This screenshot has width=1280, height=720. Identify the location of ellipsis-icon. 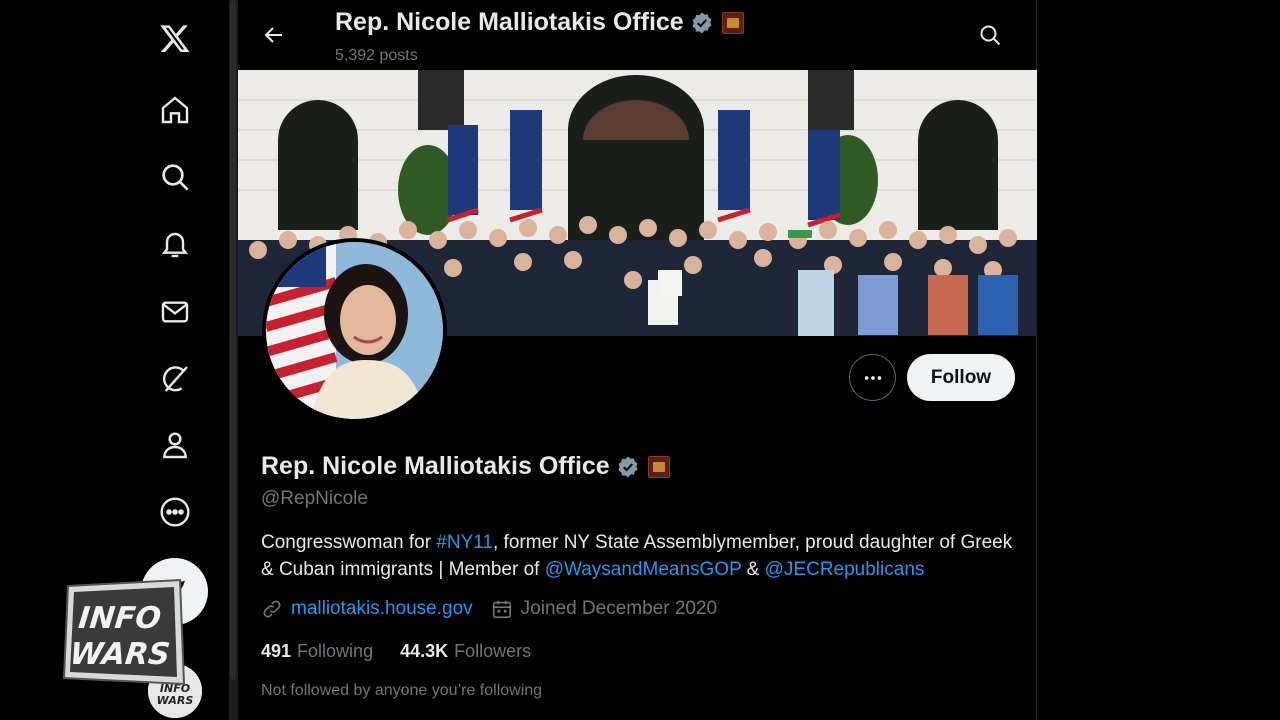
(872, 377).